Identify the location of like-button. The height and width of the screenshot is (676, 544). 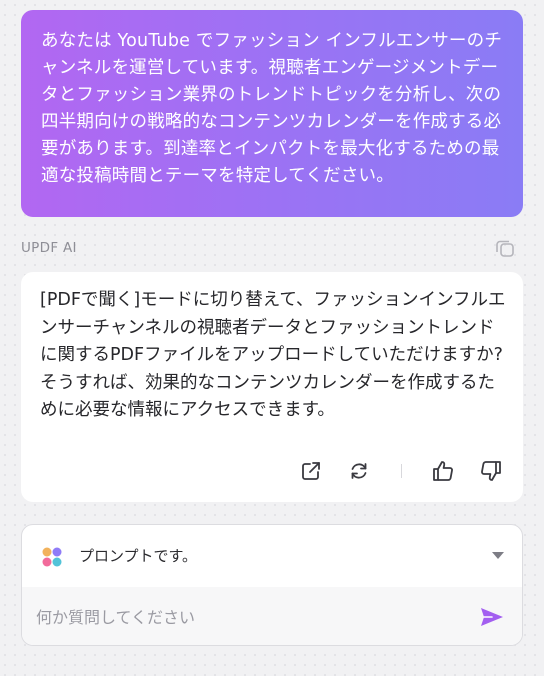
(443, 471).